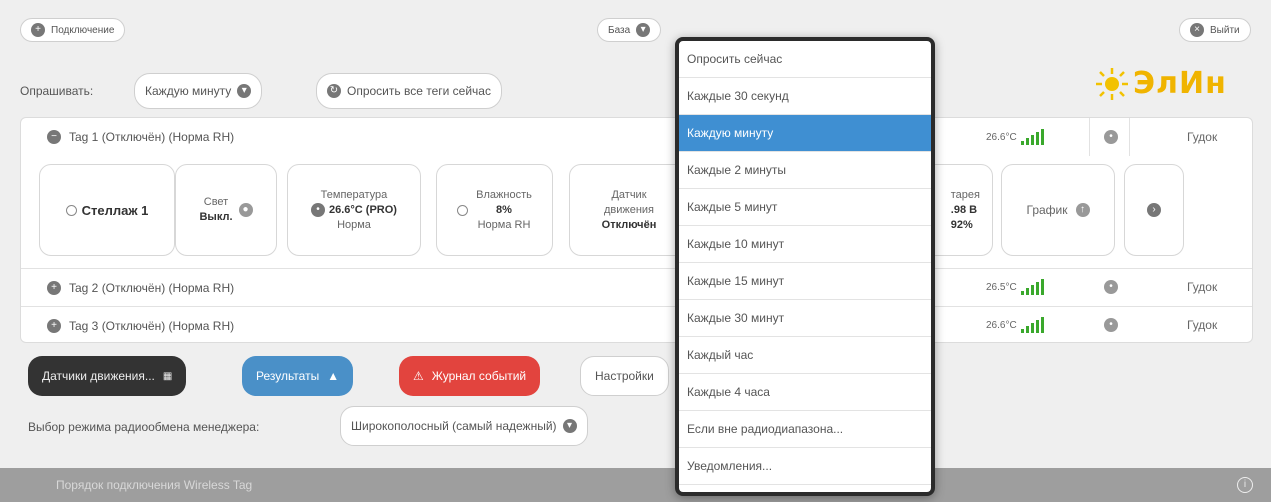  What do you see at coordinates (318, 210) in the screenshot?
I see `thermometer-icon: •` at bounding box center [318, 210].